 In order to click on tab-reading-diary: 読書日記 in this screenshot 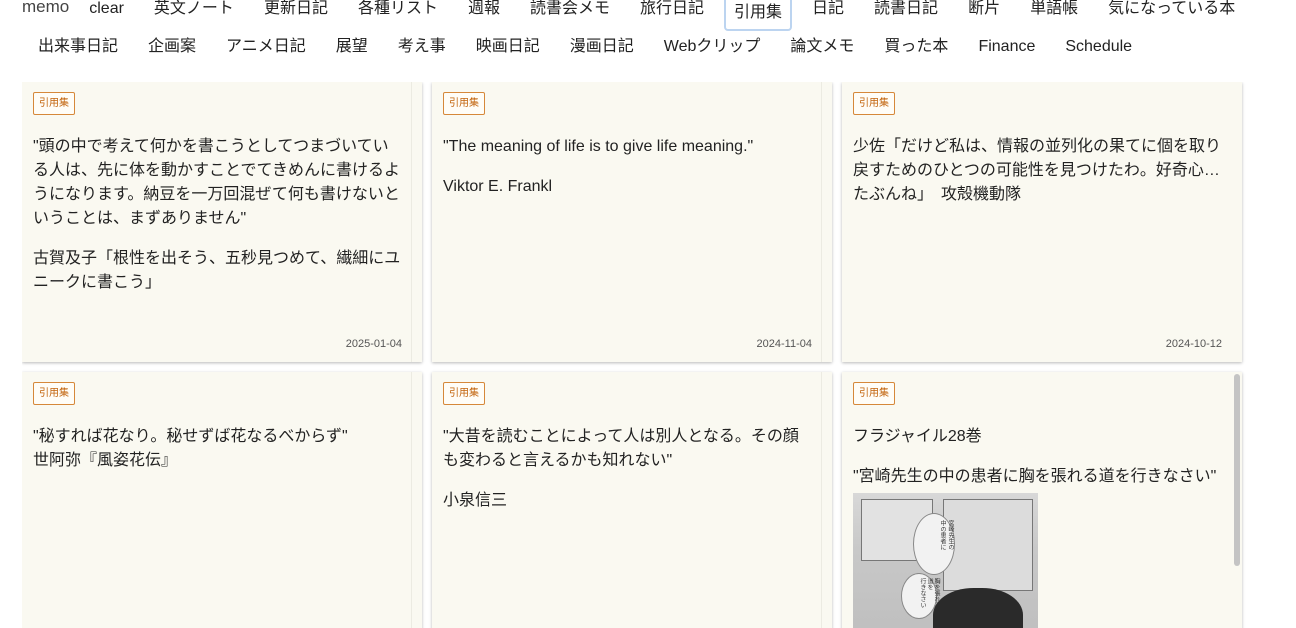, I will do `click(906, 12)`.